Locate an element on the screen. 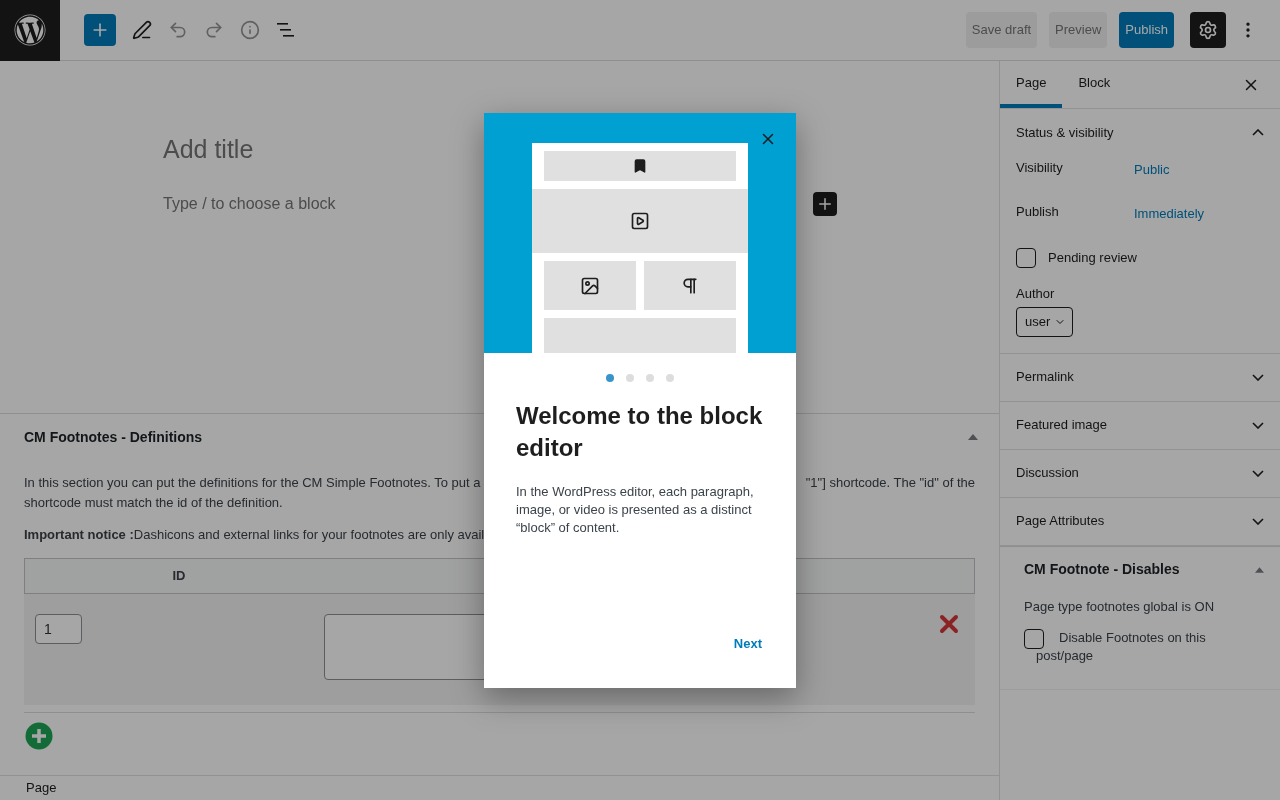 Image resolution: width=1280 pixels, height=800 pixels. title-field: Add title is located at coordinates (208, 149).